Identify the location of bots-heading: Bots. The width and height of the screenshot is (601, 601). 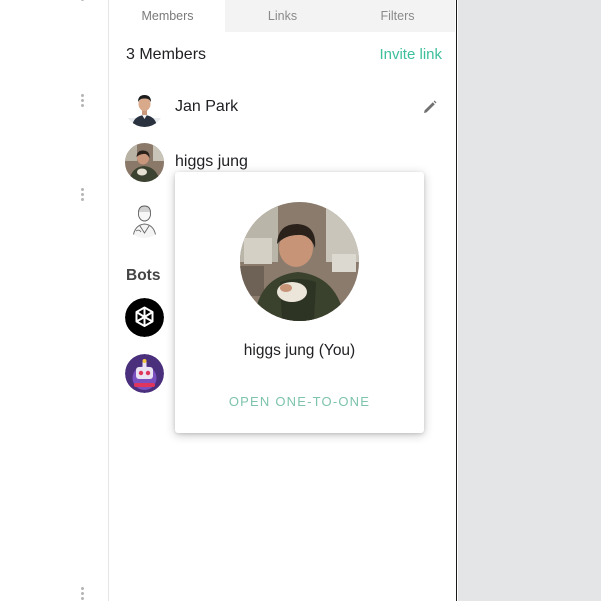
(143, 275).